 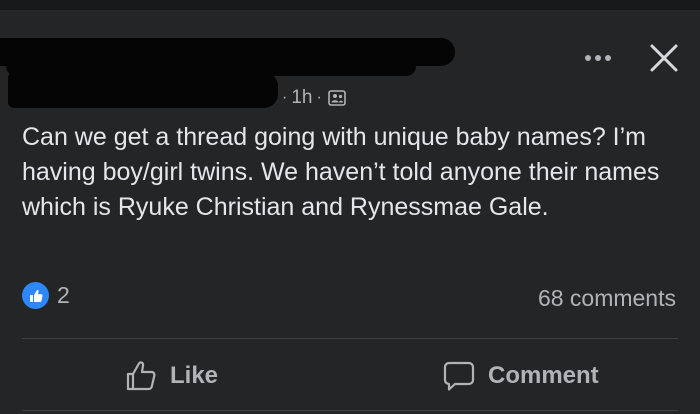 I want to click on redacted-author-meta, so click(x=143, y=90).